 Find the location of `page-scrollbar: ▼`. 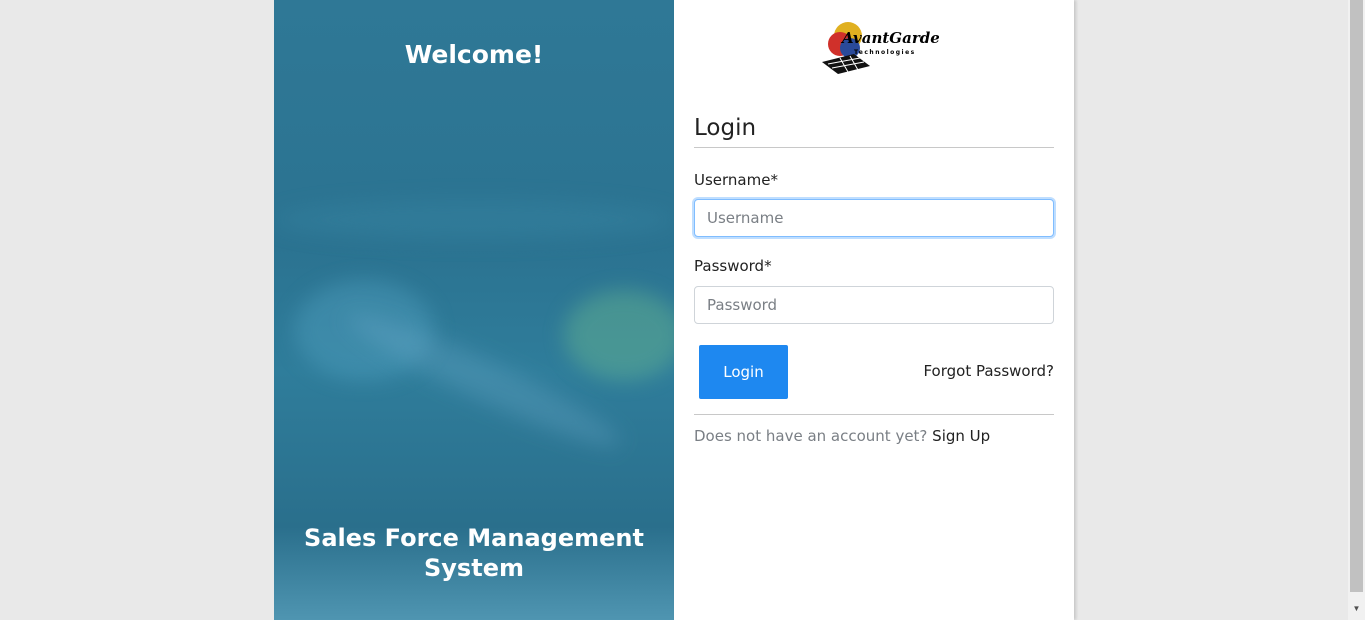

page-scrollbar: ▼ is located at coordinates (1356, 310).